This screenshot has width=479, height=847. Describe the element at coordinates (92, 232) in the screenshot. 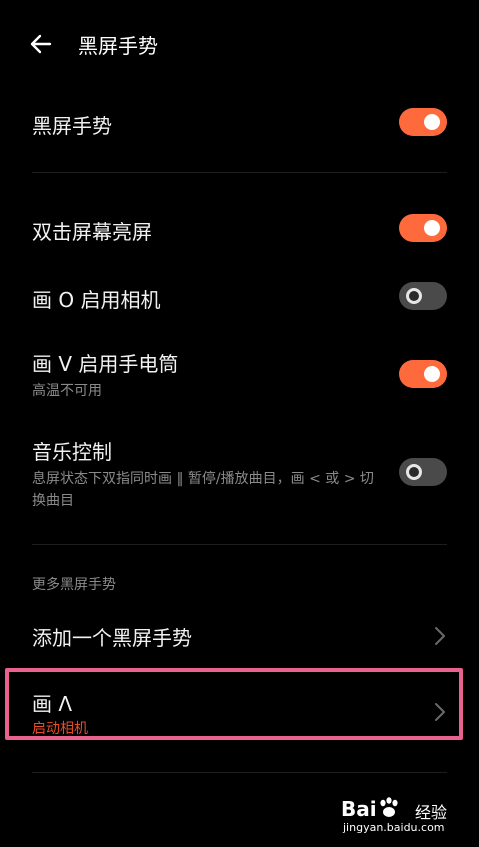

I see `gesture-label: 双击屏幕亮屏` at that location.